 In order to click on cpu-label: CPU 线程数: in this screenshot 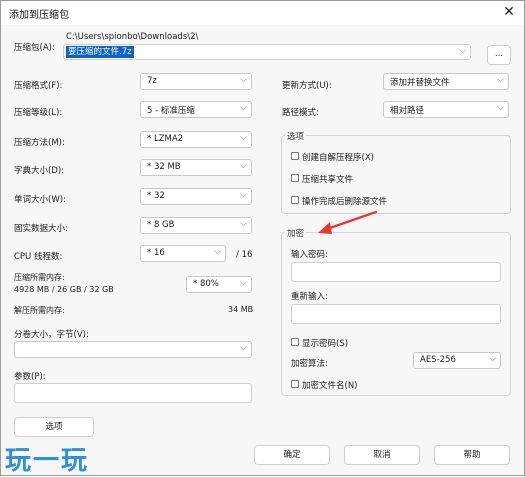, I will do `click(38, 257)`.